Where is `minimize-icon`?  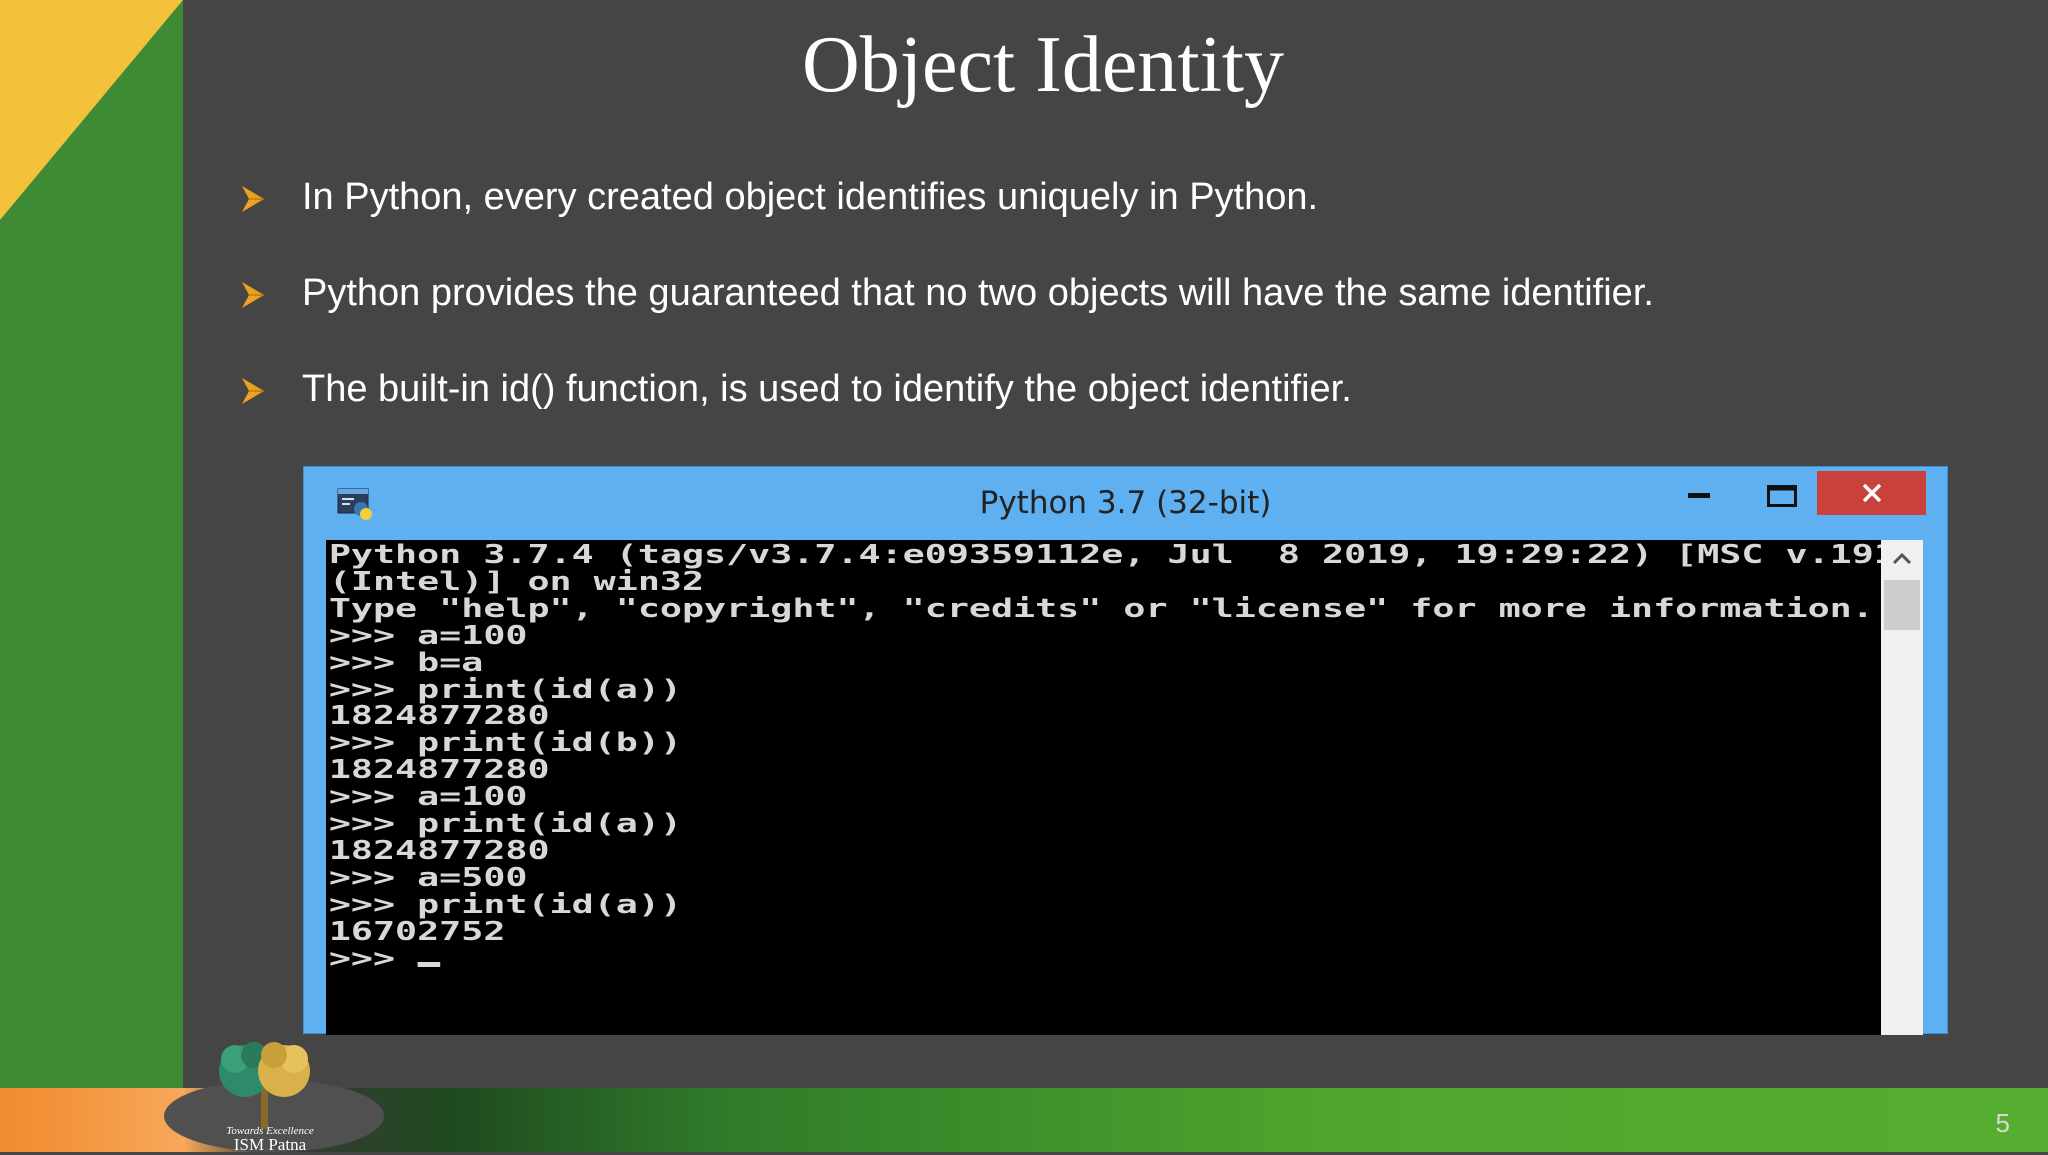
minimize-icon is located at coordinates (1699, 495).